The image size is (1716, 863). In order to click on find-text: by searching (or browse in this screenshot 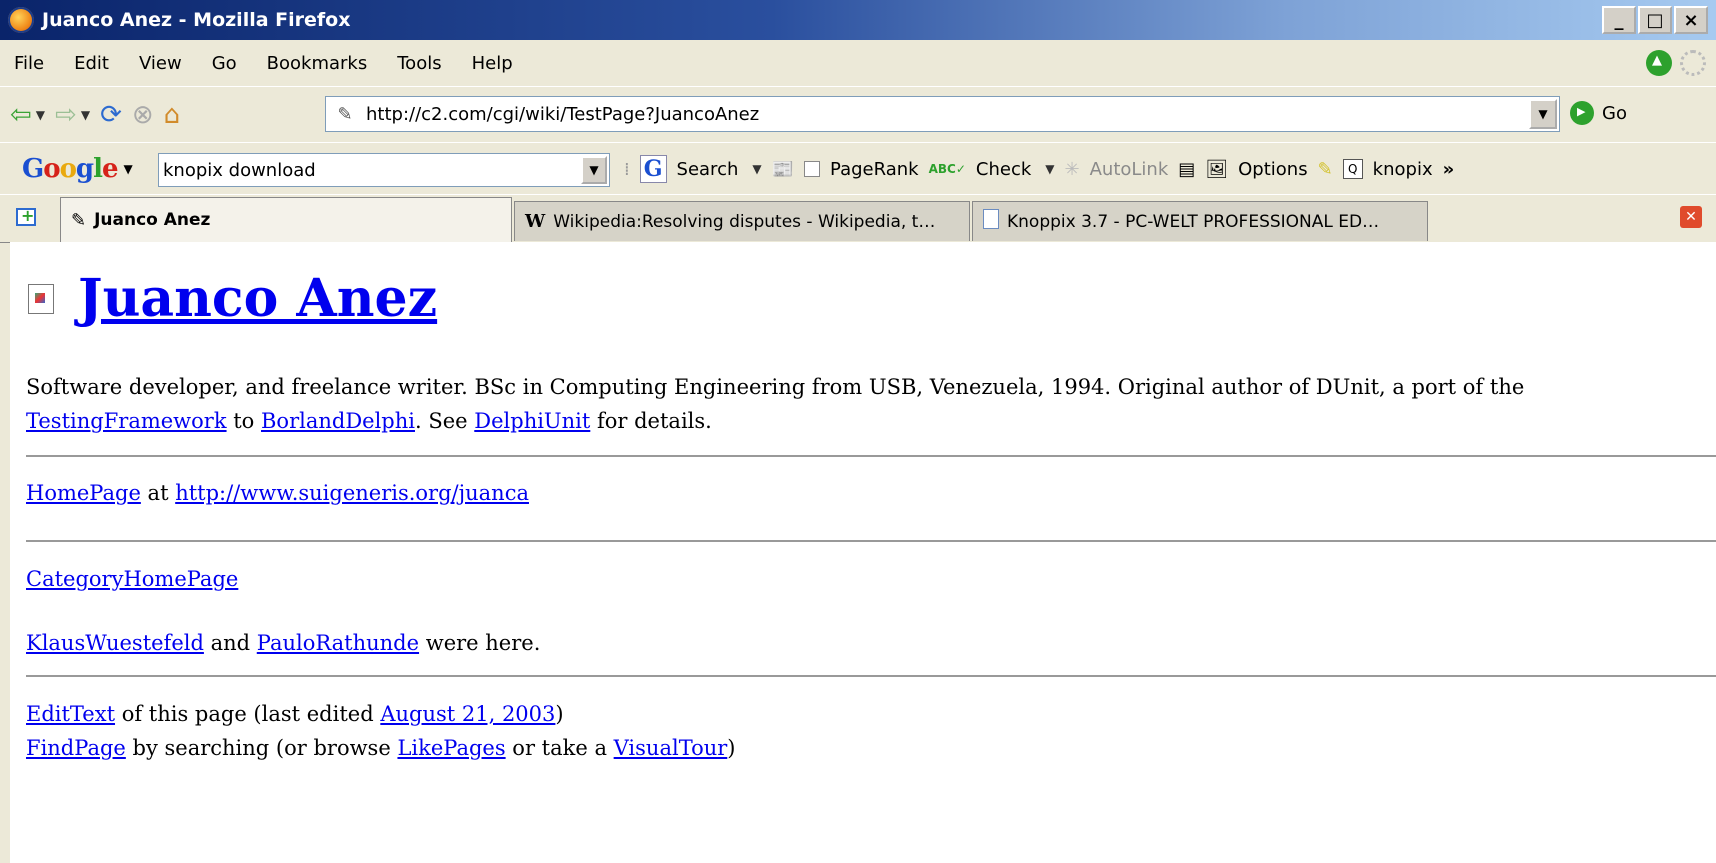, I will do `click(261, 748)`.